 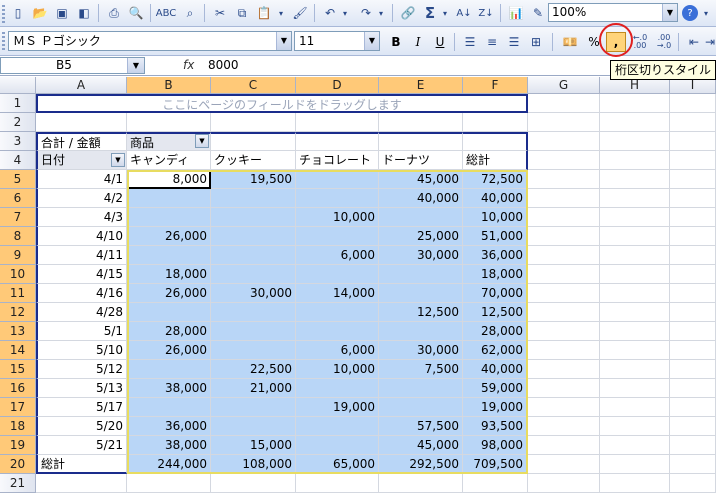 What do you see at coordinates (664, 42) in the screenshot?
I see `decrease-decimal-button: .00 →.0` at bounding box center [664, 42].